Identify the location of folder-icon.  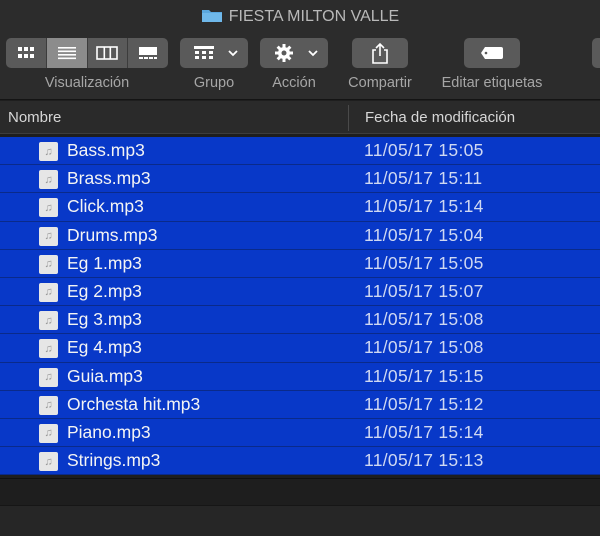
(212, 17).